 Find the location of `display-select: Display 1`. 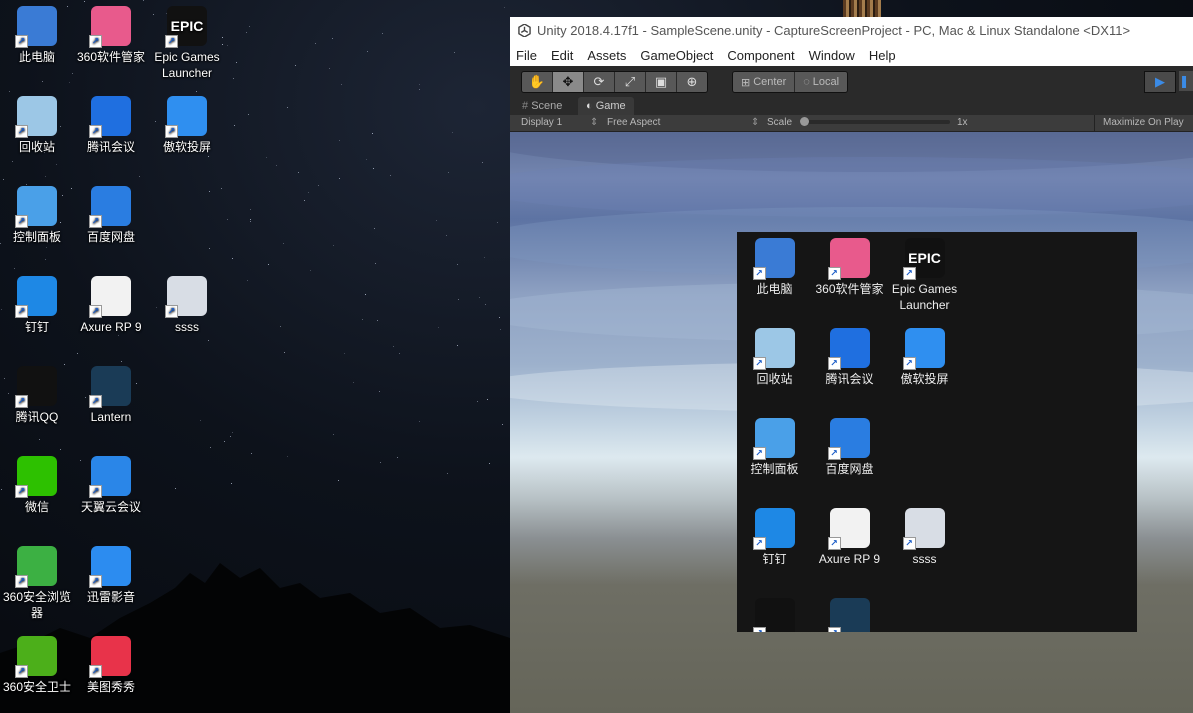

display-select: Display 1 is located at coordinates (541, 123).